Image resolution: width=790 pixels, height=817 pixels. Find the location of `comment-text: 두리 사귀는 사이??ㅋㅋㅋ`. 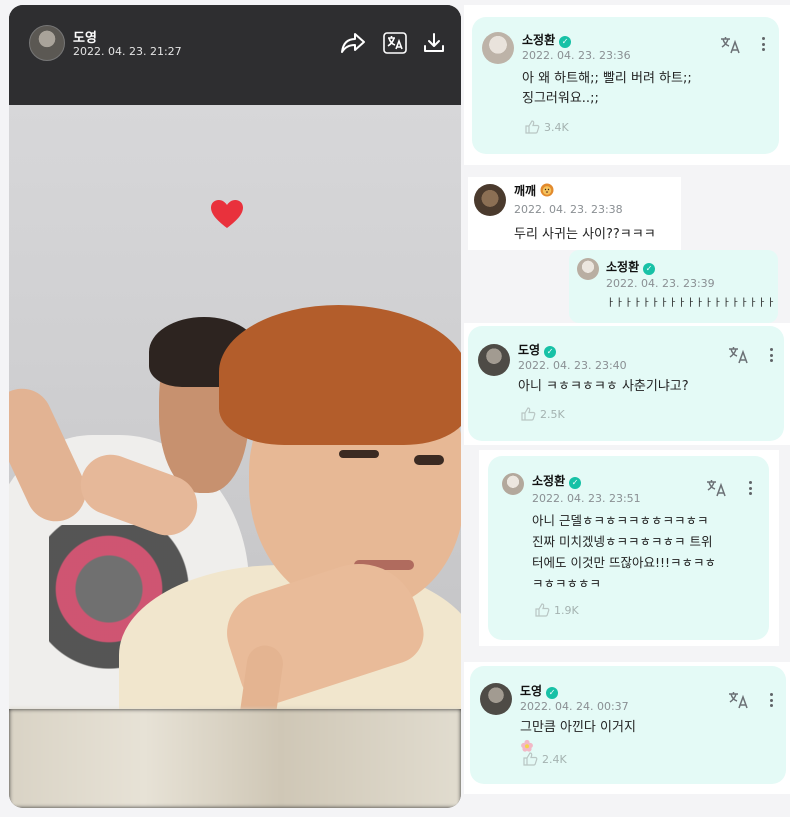

comment-text: 두리 사귀는 사이??ㅋㅋㅋ is located at coordinates (585, 234).